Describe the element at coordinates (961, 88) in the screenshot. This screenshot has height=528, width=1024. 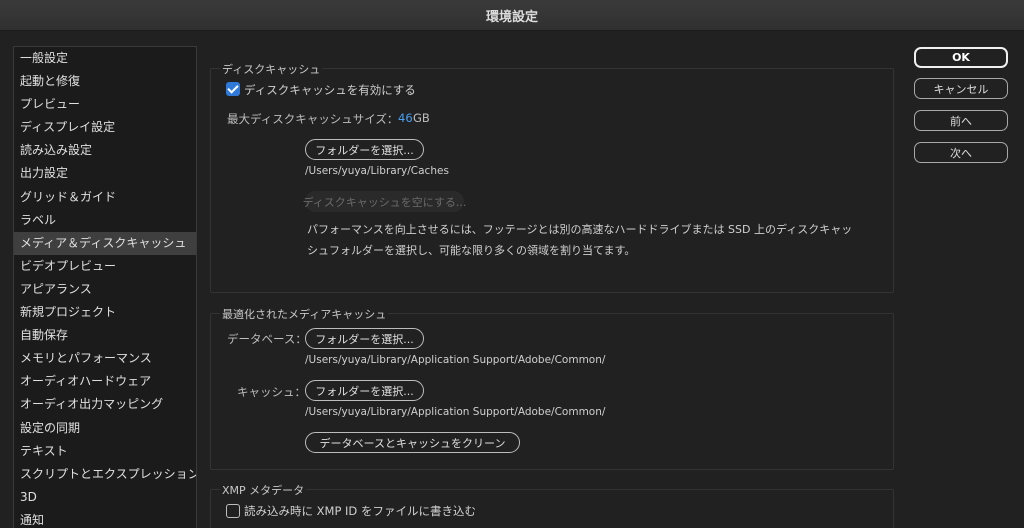
I see `cancel-button: キャンセル` at that location.